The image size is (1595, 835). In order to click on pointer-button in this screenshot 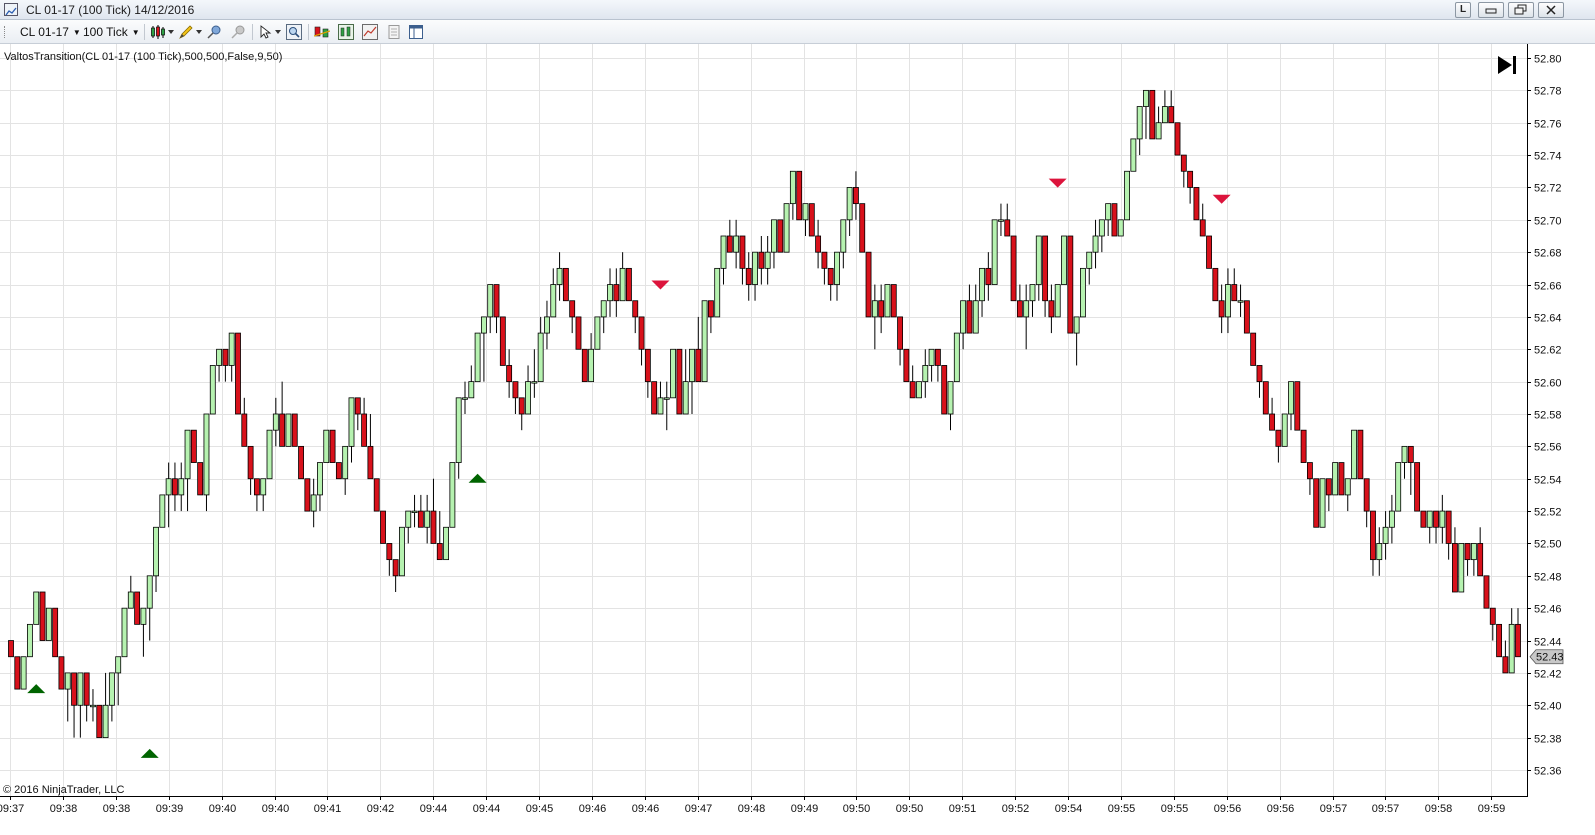, I will do `click(266, 32)`.